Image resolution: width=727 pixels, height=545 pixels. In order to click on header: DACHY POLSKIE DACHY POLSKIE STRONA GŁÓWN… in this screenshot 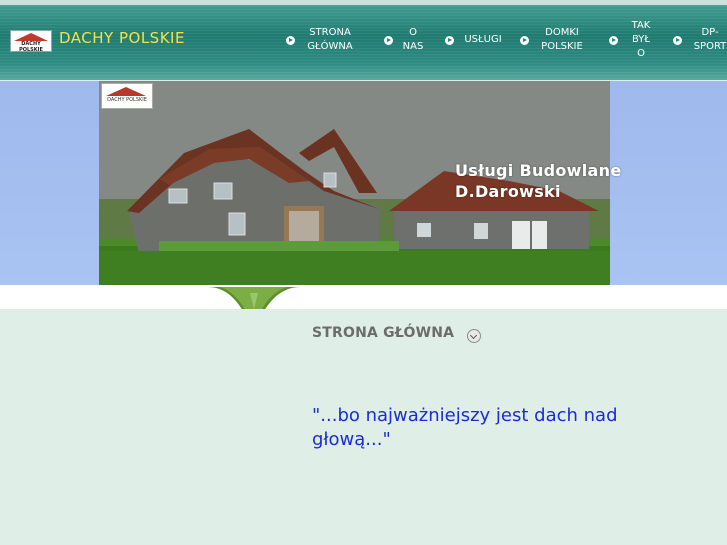, I will do `click(363, 40)`.